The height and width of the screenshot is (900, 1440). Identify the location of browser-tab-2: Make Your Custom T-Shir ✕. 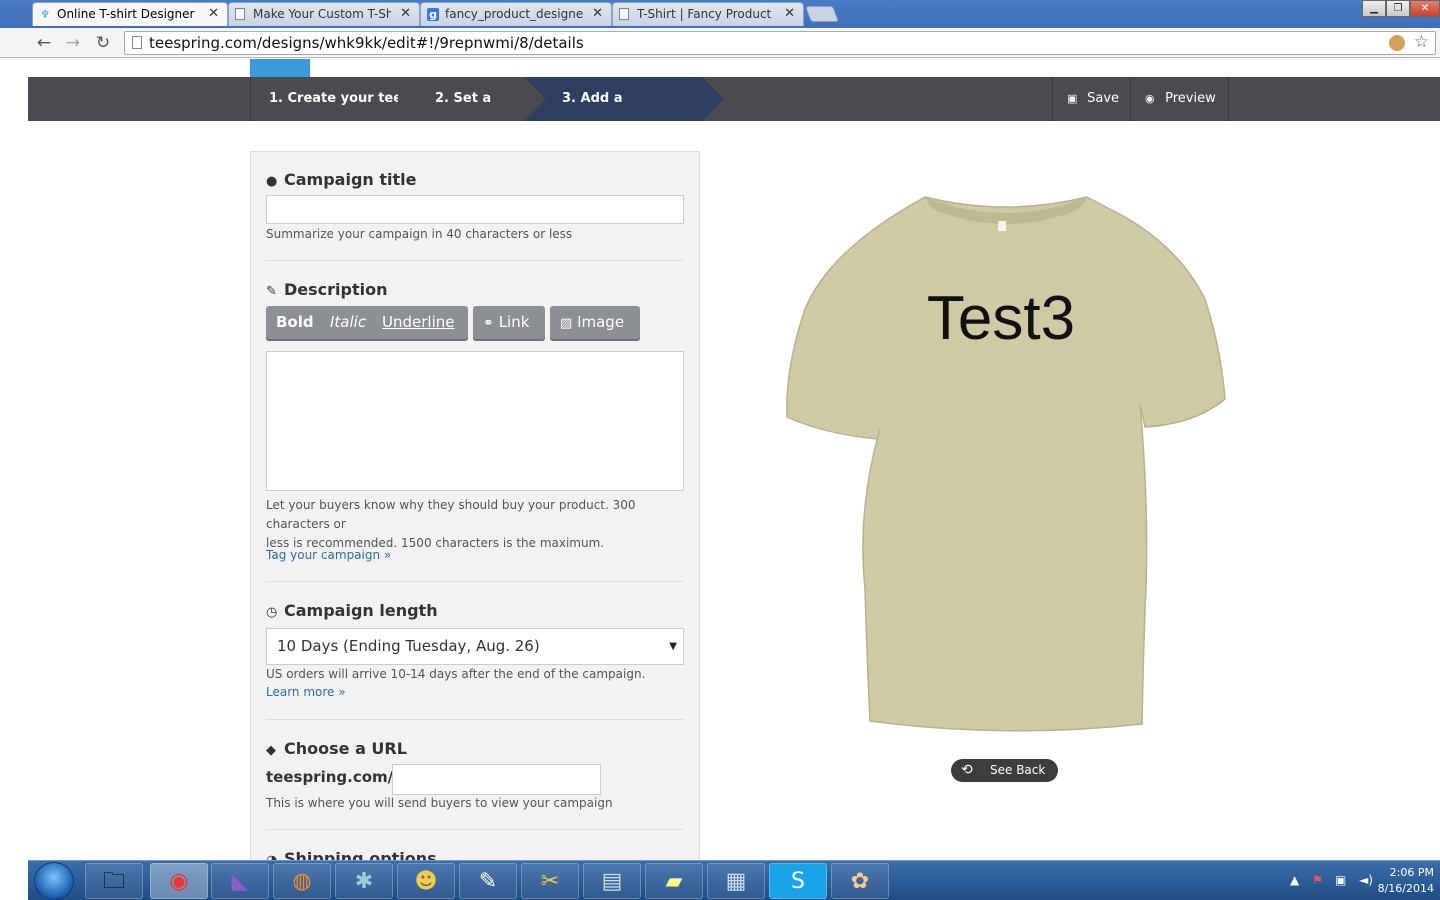
(324, 14).